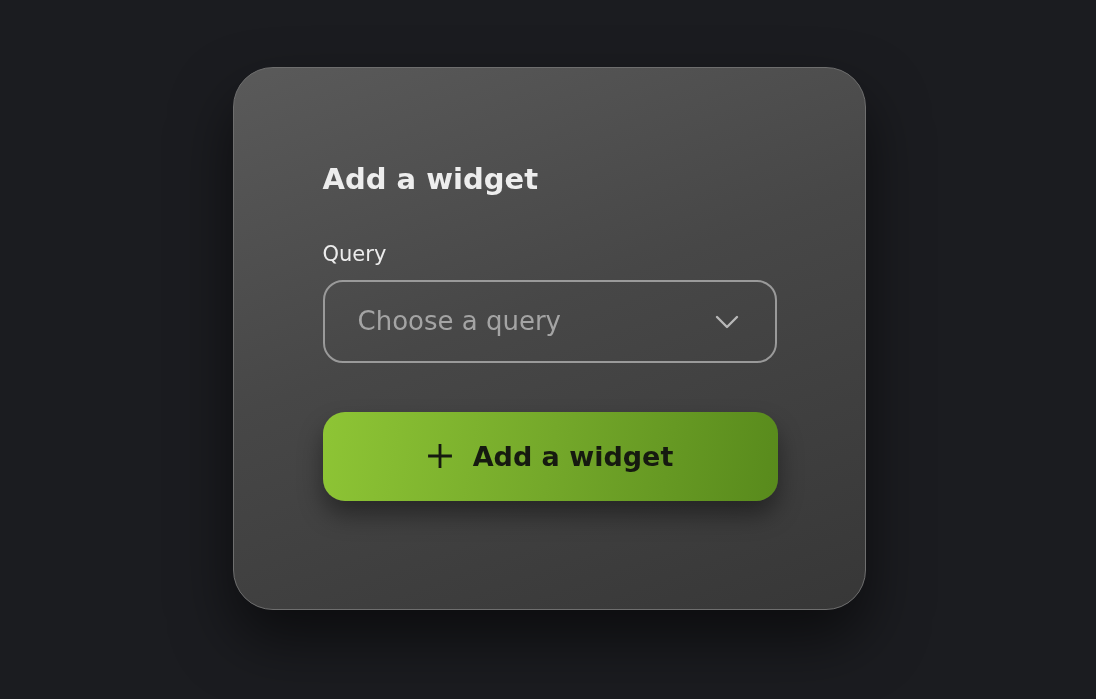 The image size is (1096, 699). What do you see at coordinates (726, 321) in the screenshot?
I see `chevron-down-icon` at bounding box center [726, 321].